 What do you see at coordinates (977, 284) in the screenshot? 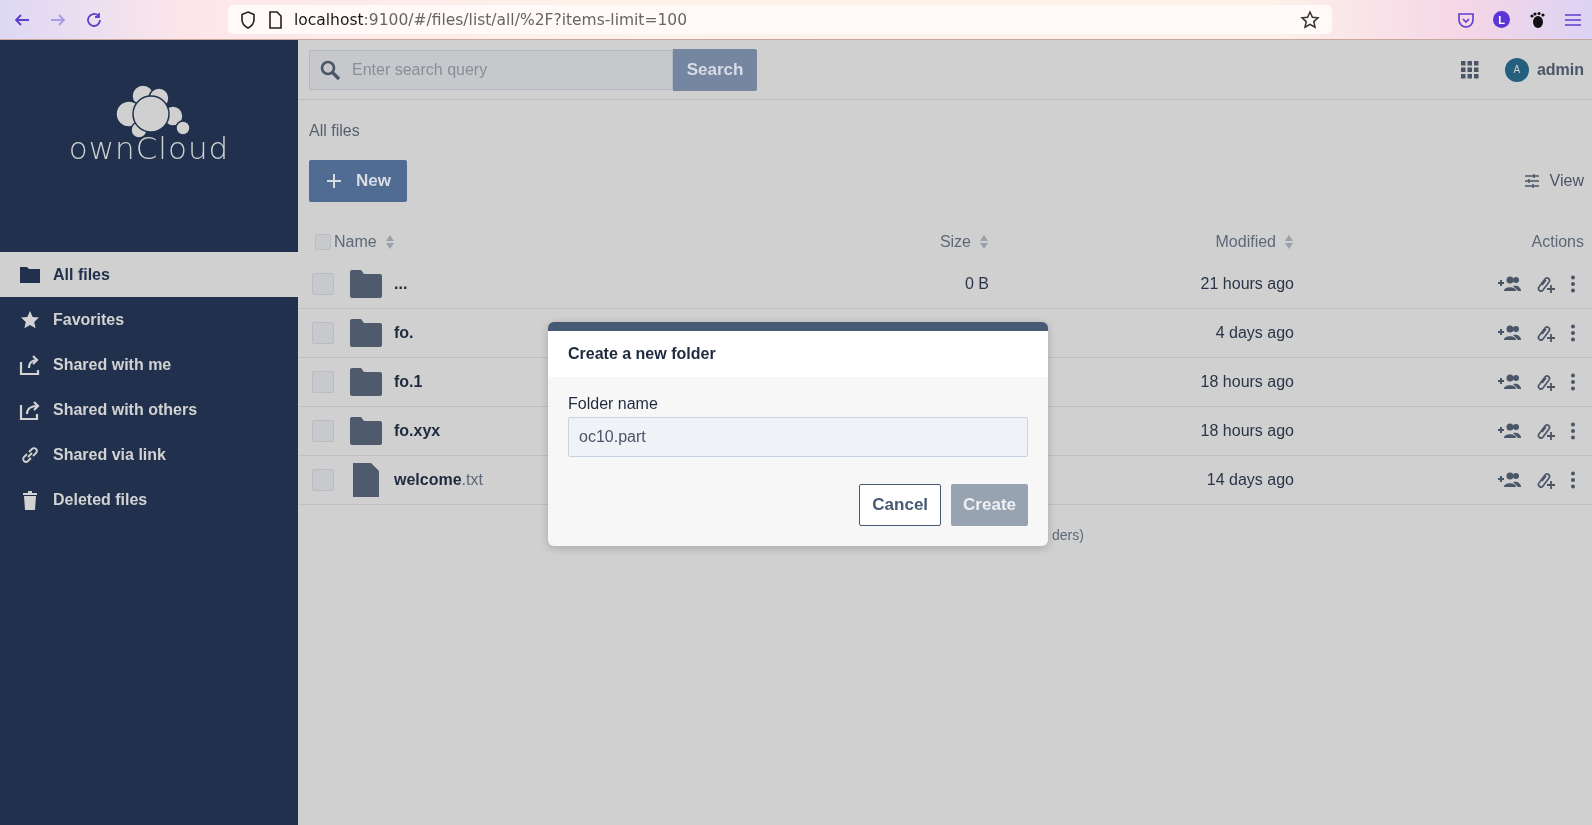
I see `file-size: 0 B` at bounding box center [977, 284].